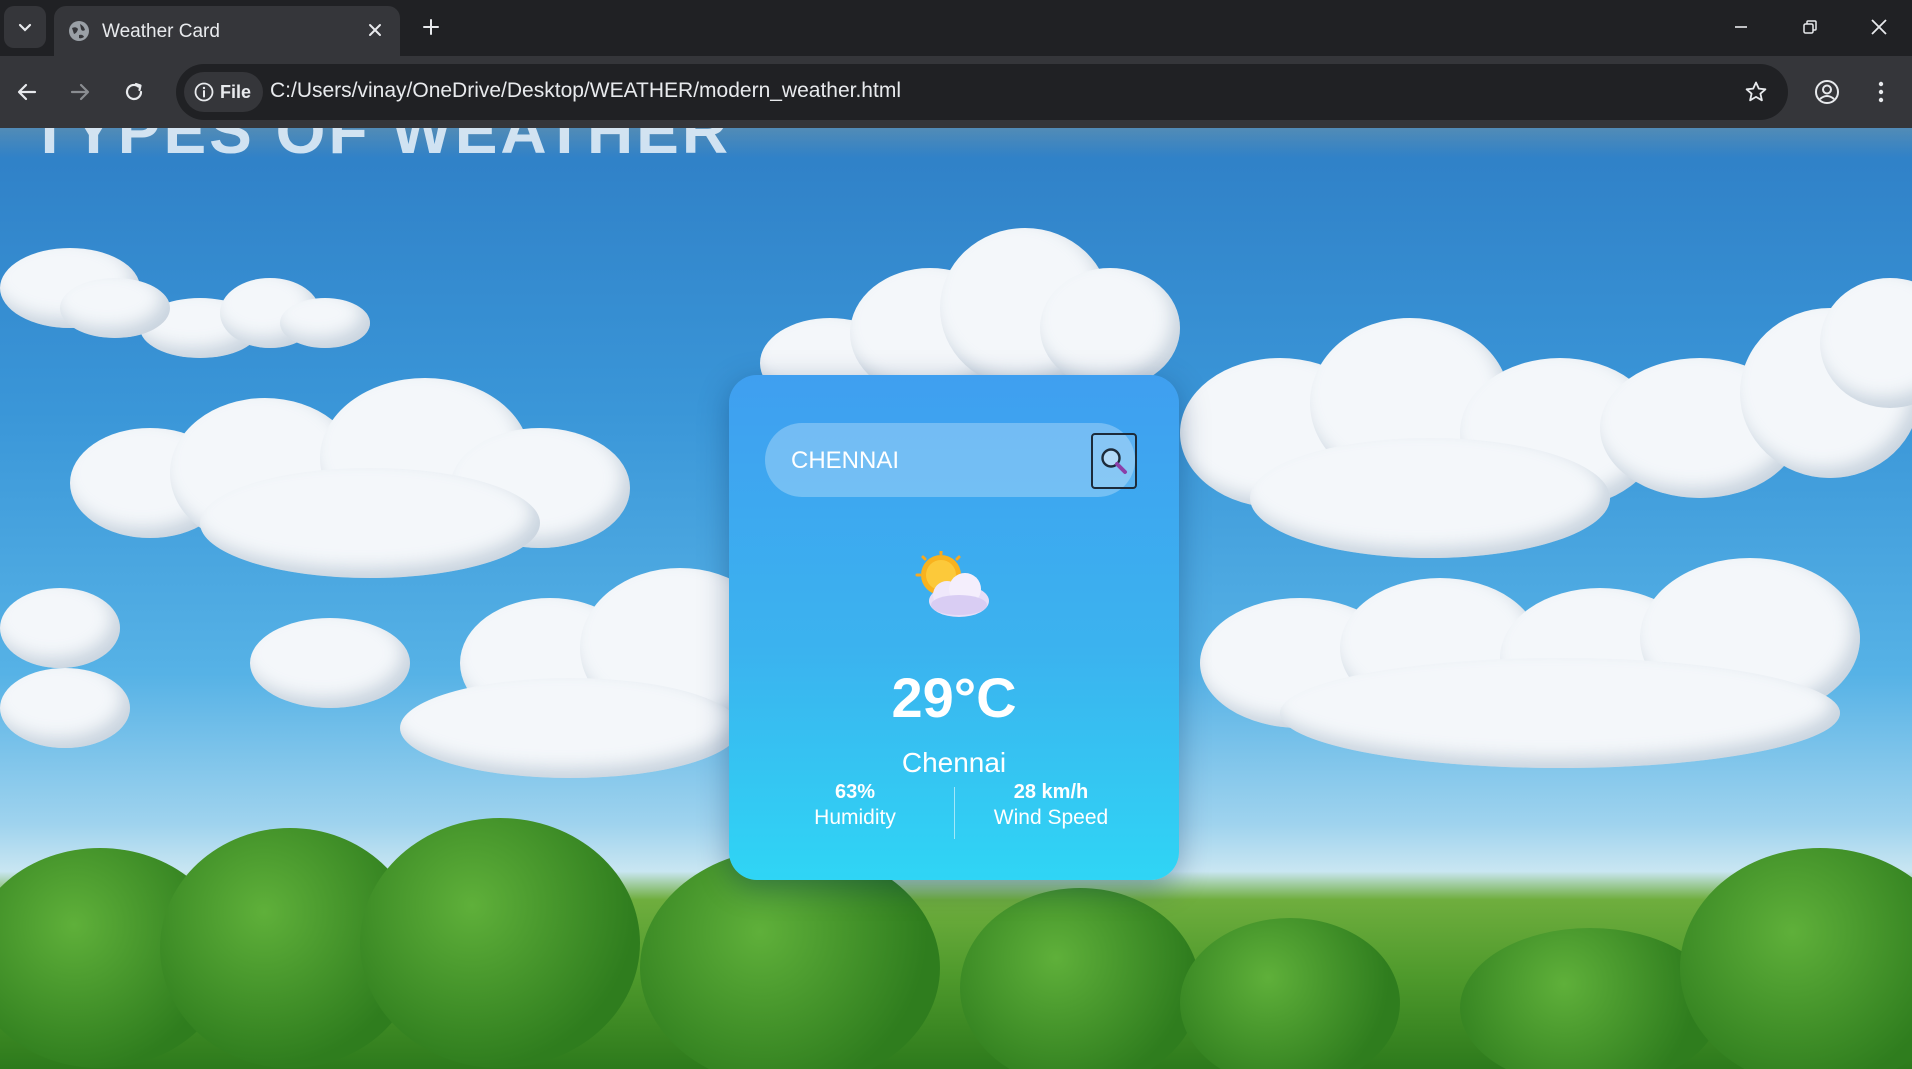 The height and width of the screenshot is (1069, 1912). What do you see at coordinates (161, 31) in the screenshot?
I see `tab-title: Weather Card` at bounding box center [161, 31].